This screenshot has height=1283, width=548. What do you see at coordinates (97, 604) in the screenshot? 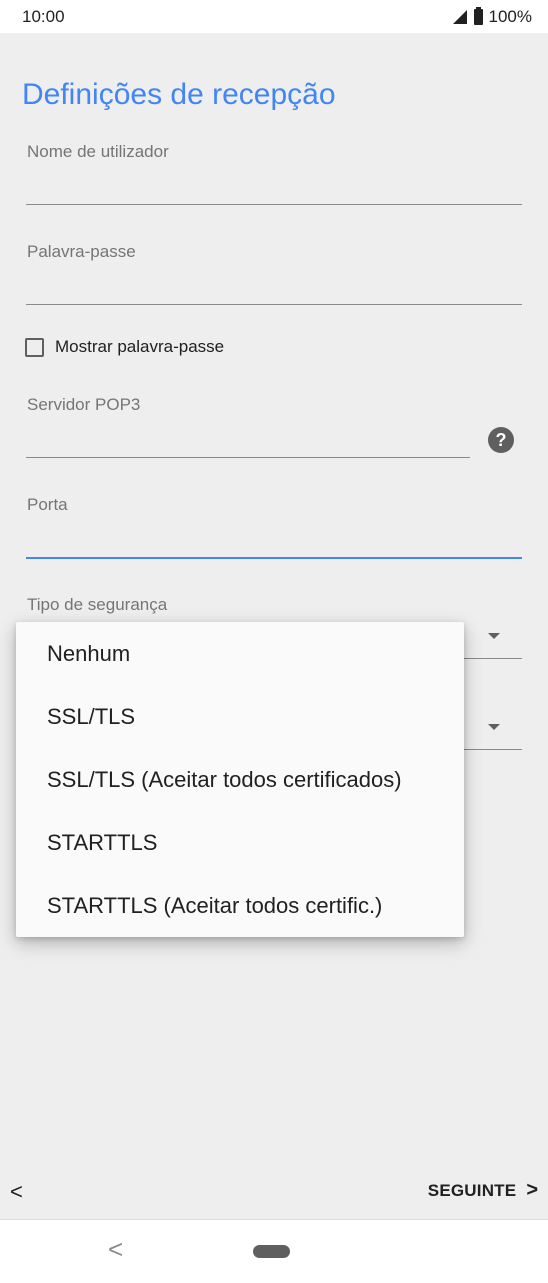
I see `security-label: Tipo de segurança` at bounding box center [97, 604].